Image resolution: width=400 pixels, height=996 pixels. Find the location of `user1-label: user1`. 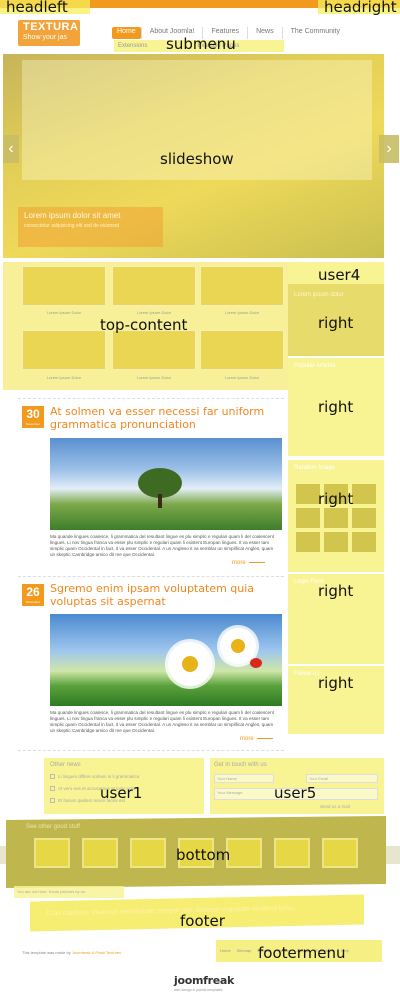

user1-label: user1 is located at coordinates (121, 793).